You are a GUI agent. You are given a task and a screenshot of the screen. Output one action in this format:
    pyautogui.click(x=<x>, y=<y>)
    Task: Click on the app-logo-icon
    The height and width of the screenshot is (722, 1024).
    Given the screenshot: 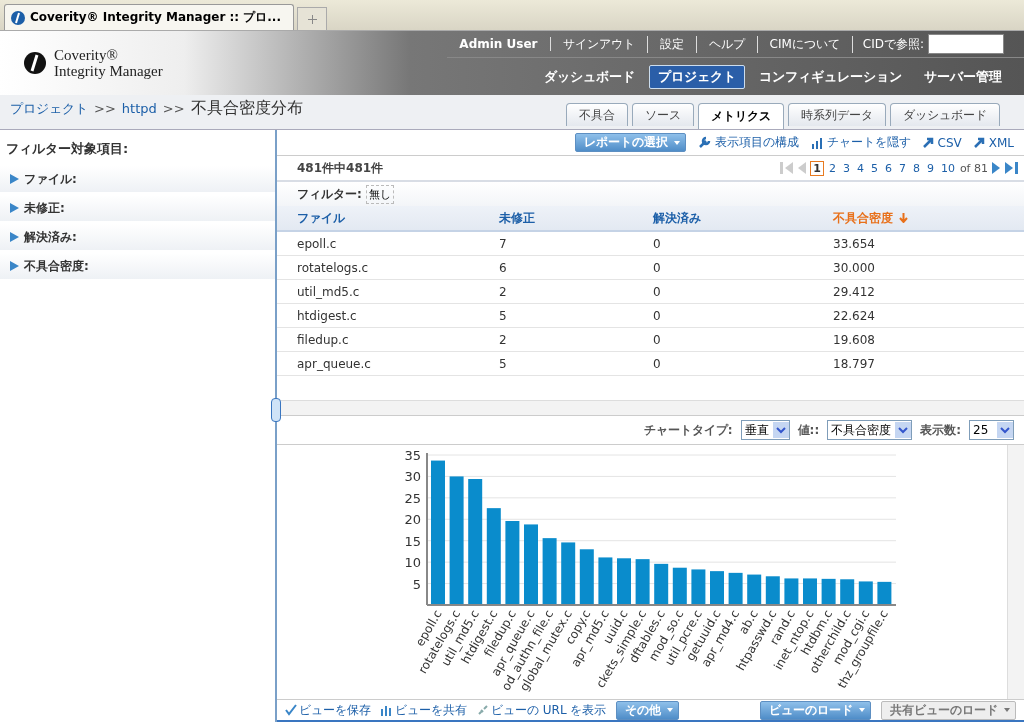 What is the action you would take?
    pyautogui.click(x=18, y=17)
    